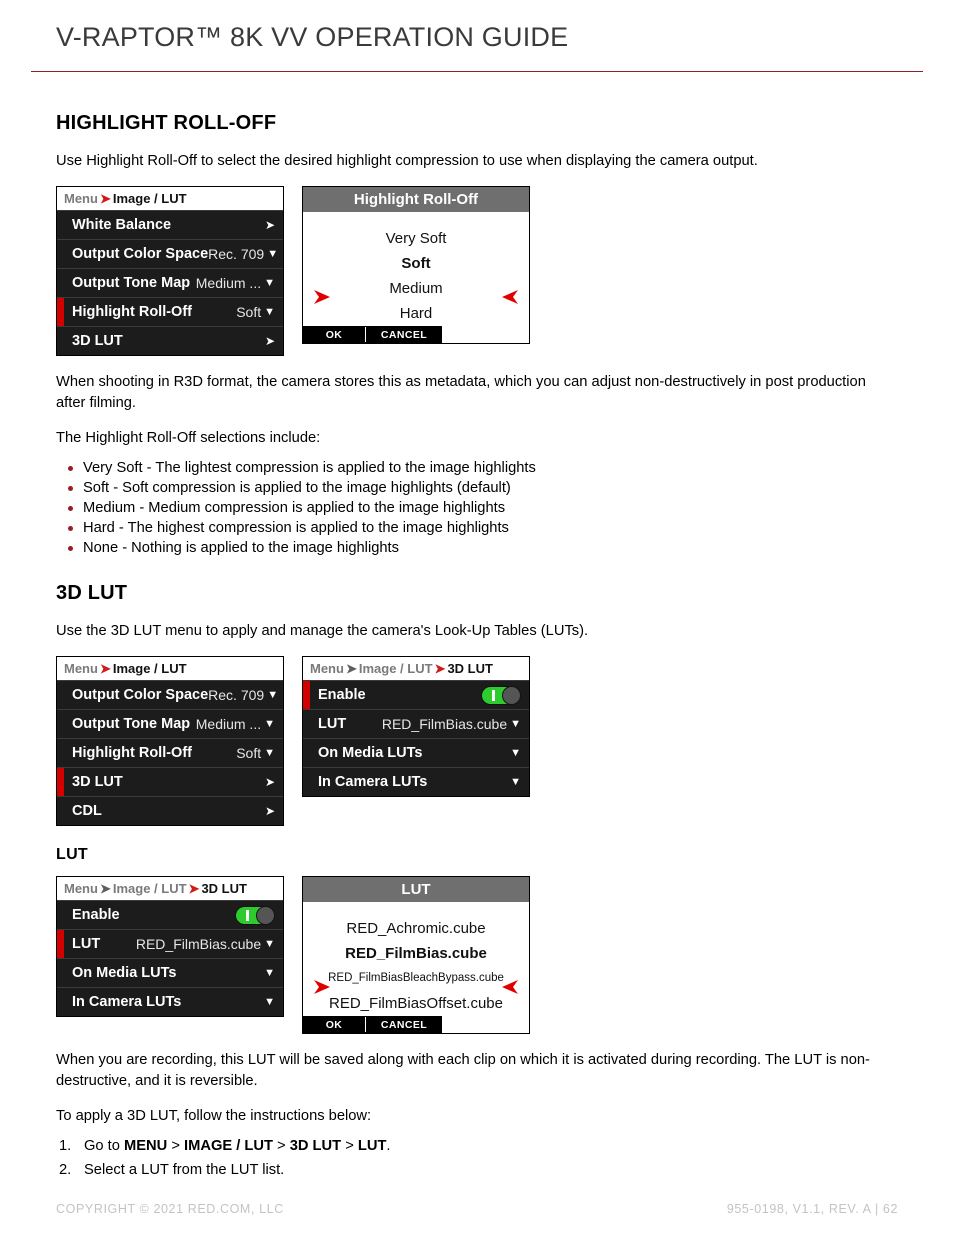 The height and width of the screenshot is (1235, 954). I want to click on step-suffix: ., so click(388, 1146).